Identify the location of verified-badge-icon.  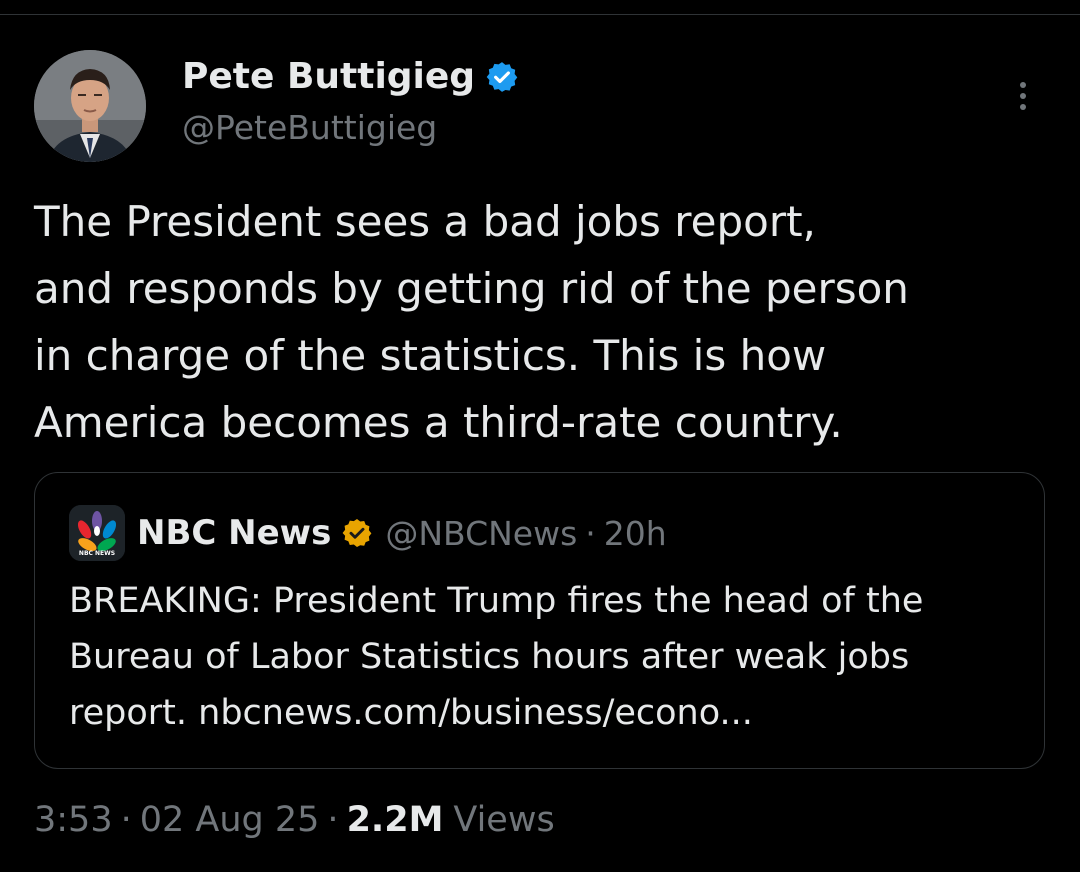
(502, 76).